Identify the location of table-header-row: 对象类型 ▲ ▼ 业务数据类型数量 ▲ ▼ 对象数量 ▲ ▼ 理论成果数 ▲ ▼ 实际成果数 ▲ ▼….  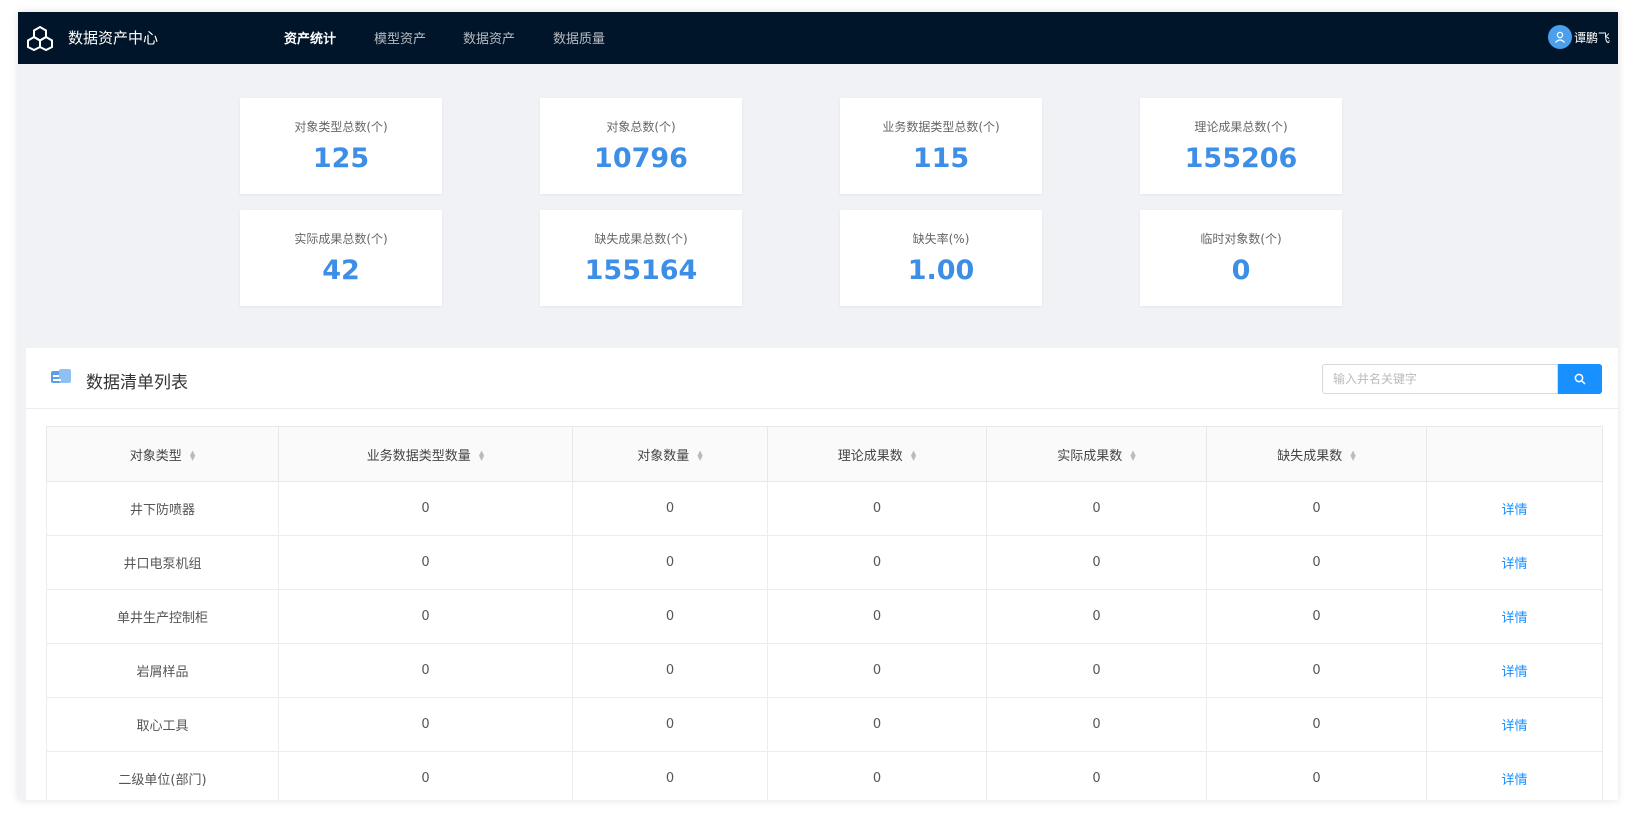
(824, 454).